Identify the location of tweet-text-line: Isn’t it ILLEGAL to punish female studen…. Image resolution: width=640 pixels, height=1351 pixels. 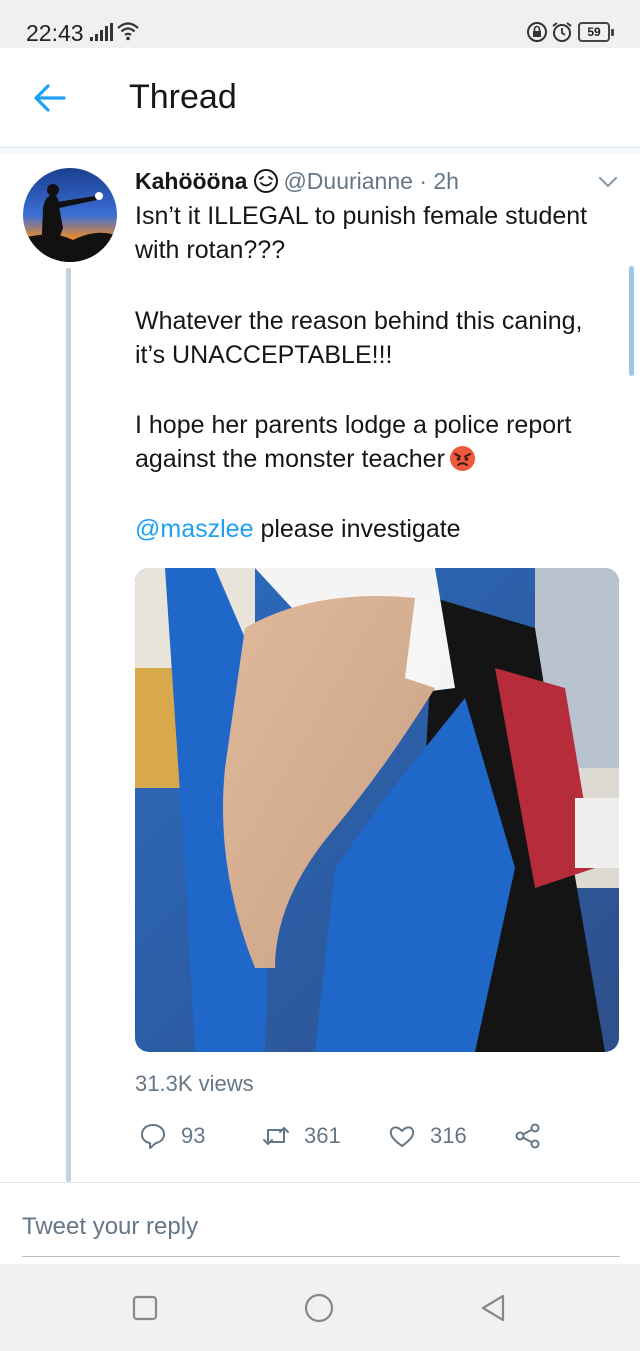
(361, 216).